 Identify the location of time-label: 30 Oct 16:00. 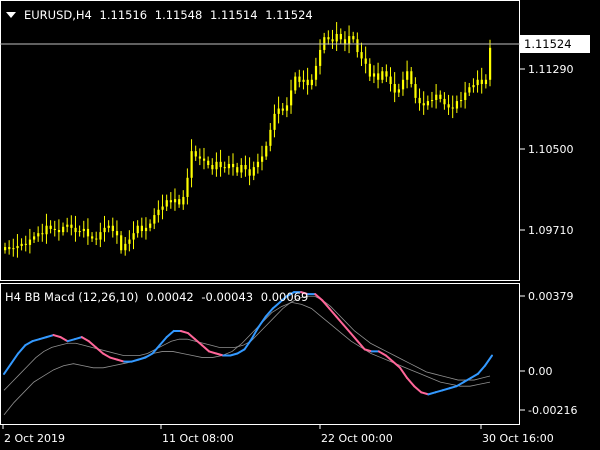
(518, 438).